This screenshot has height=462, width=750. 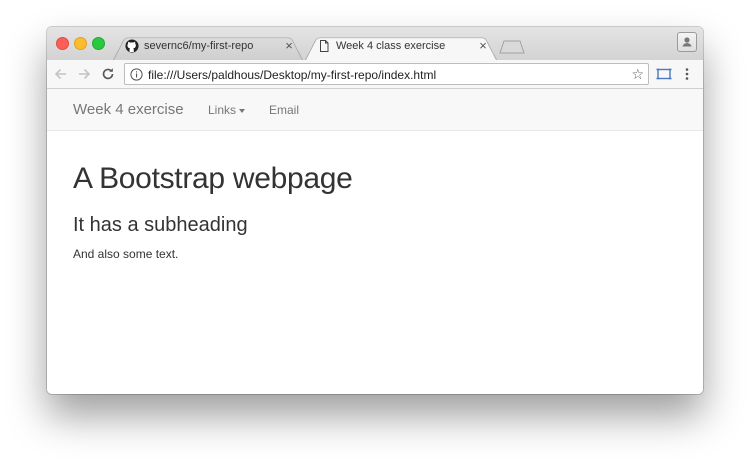 I want to click on menu-dots-icon, so click(x=687, y=74).